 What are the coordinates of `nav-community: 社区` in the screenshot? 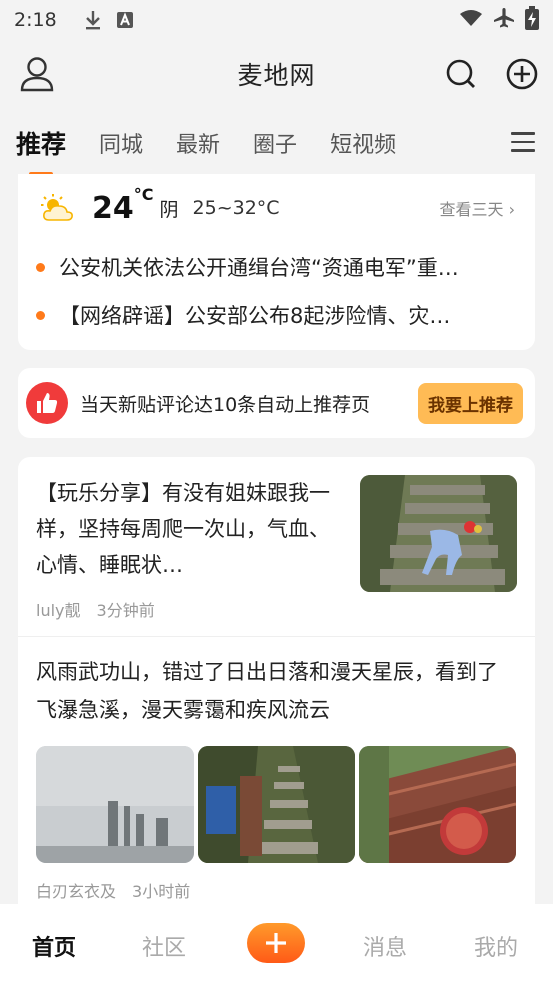 It's located at (164, 946).